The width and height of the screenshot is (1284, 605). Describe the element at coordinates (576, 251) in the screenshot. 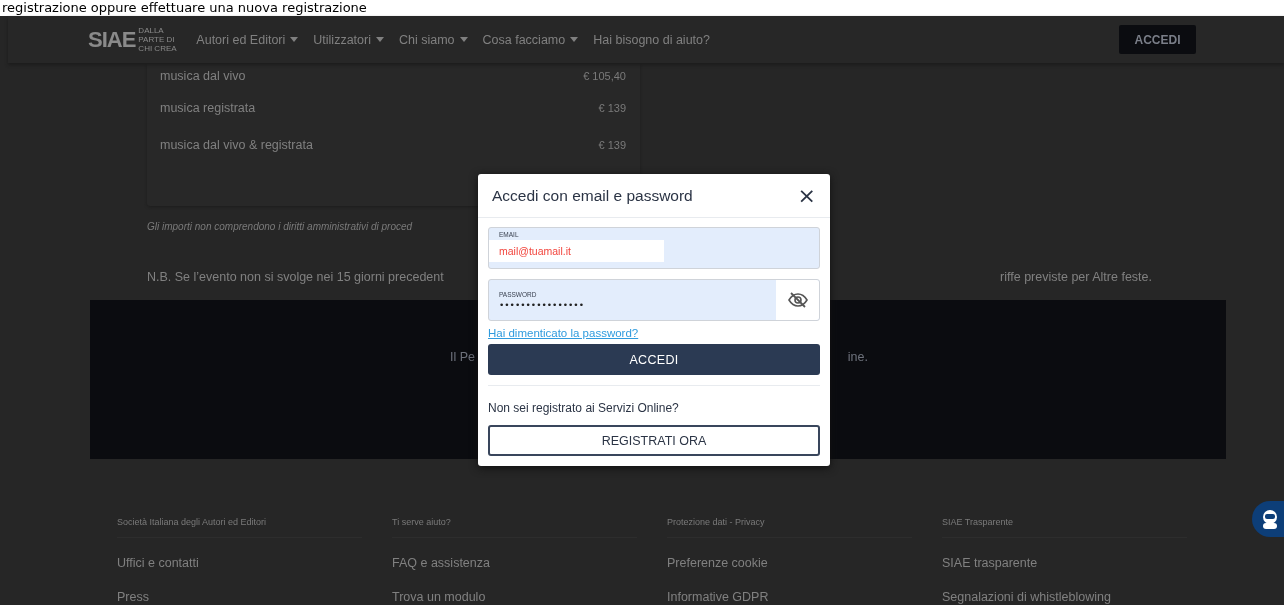

I see `email-value: mail@tuamail.it` at that location.